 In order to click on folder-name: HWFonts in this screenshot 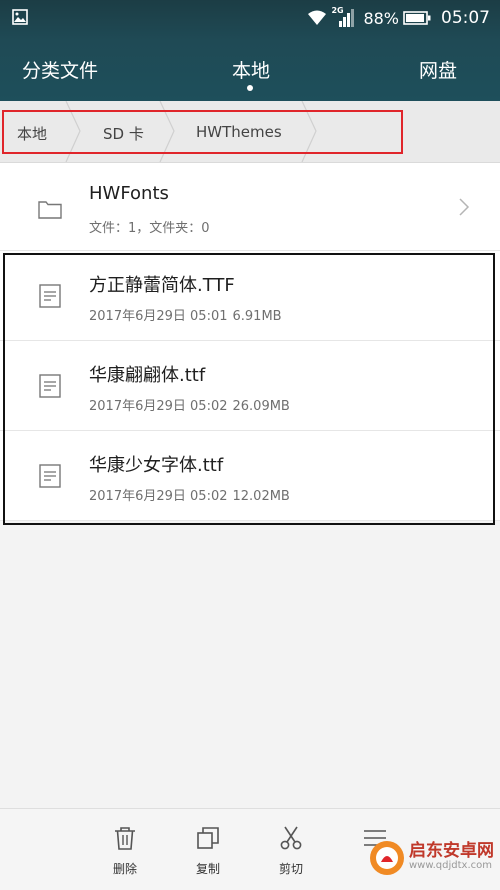, I will do `click(129, 193)`.